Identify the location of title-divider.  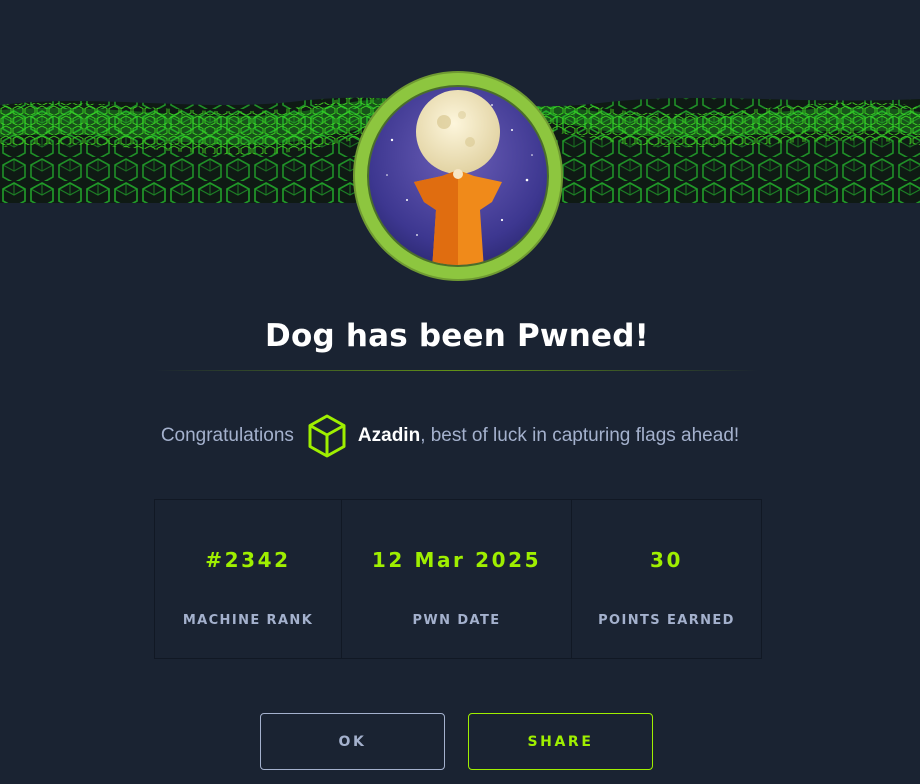
(456, 370).